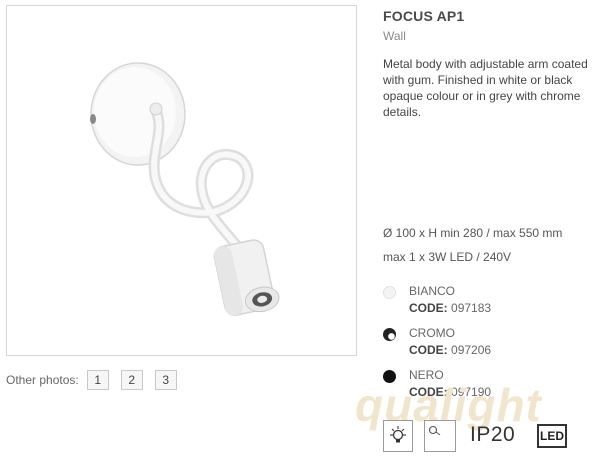  What do you see at coordinates (432, 291) in the screenshot?
I see `variant-name: BIANCO` at bounding box center [432, 291].